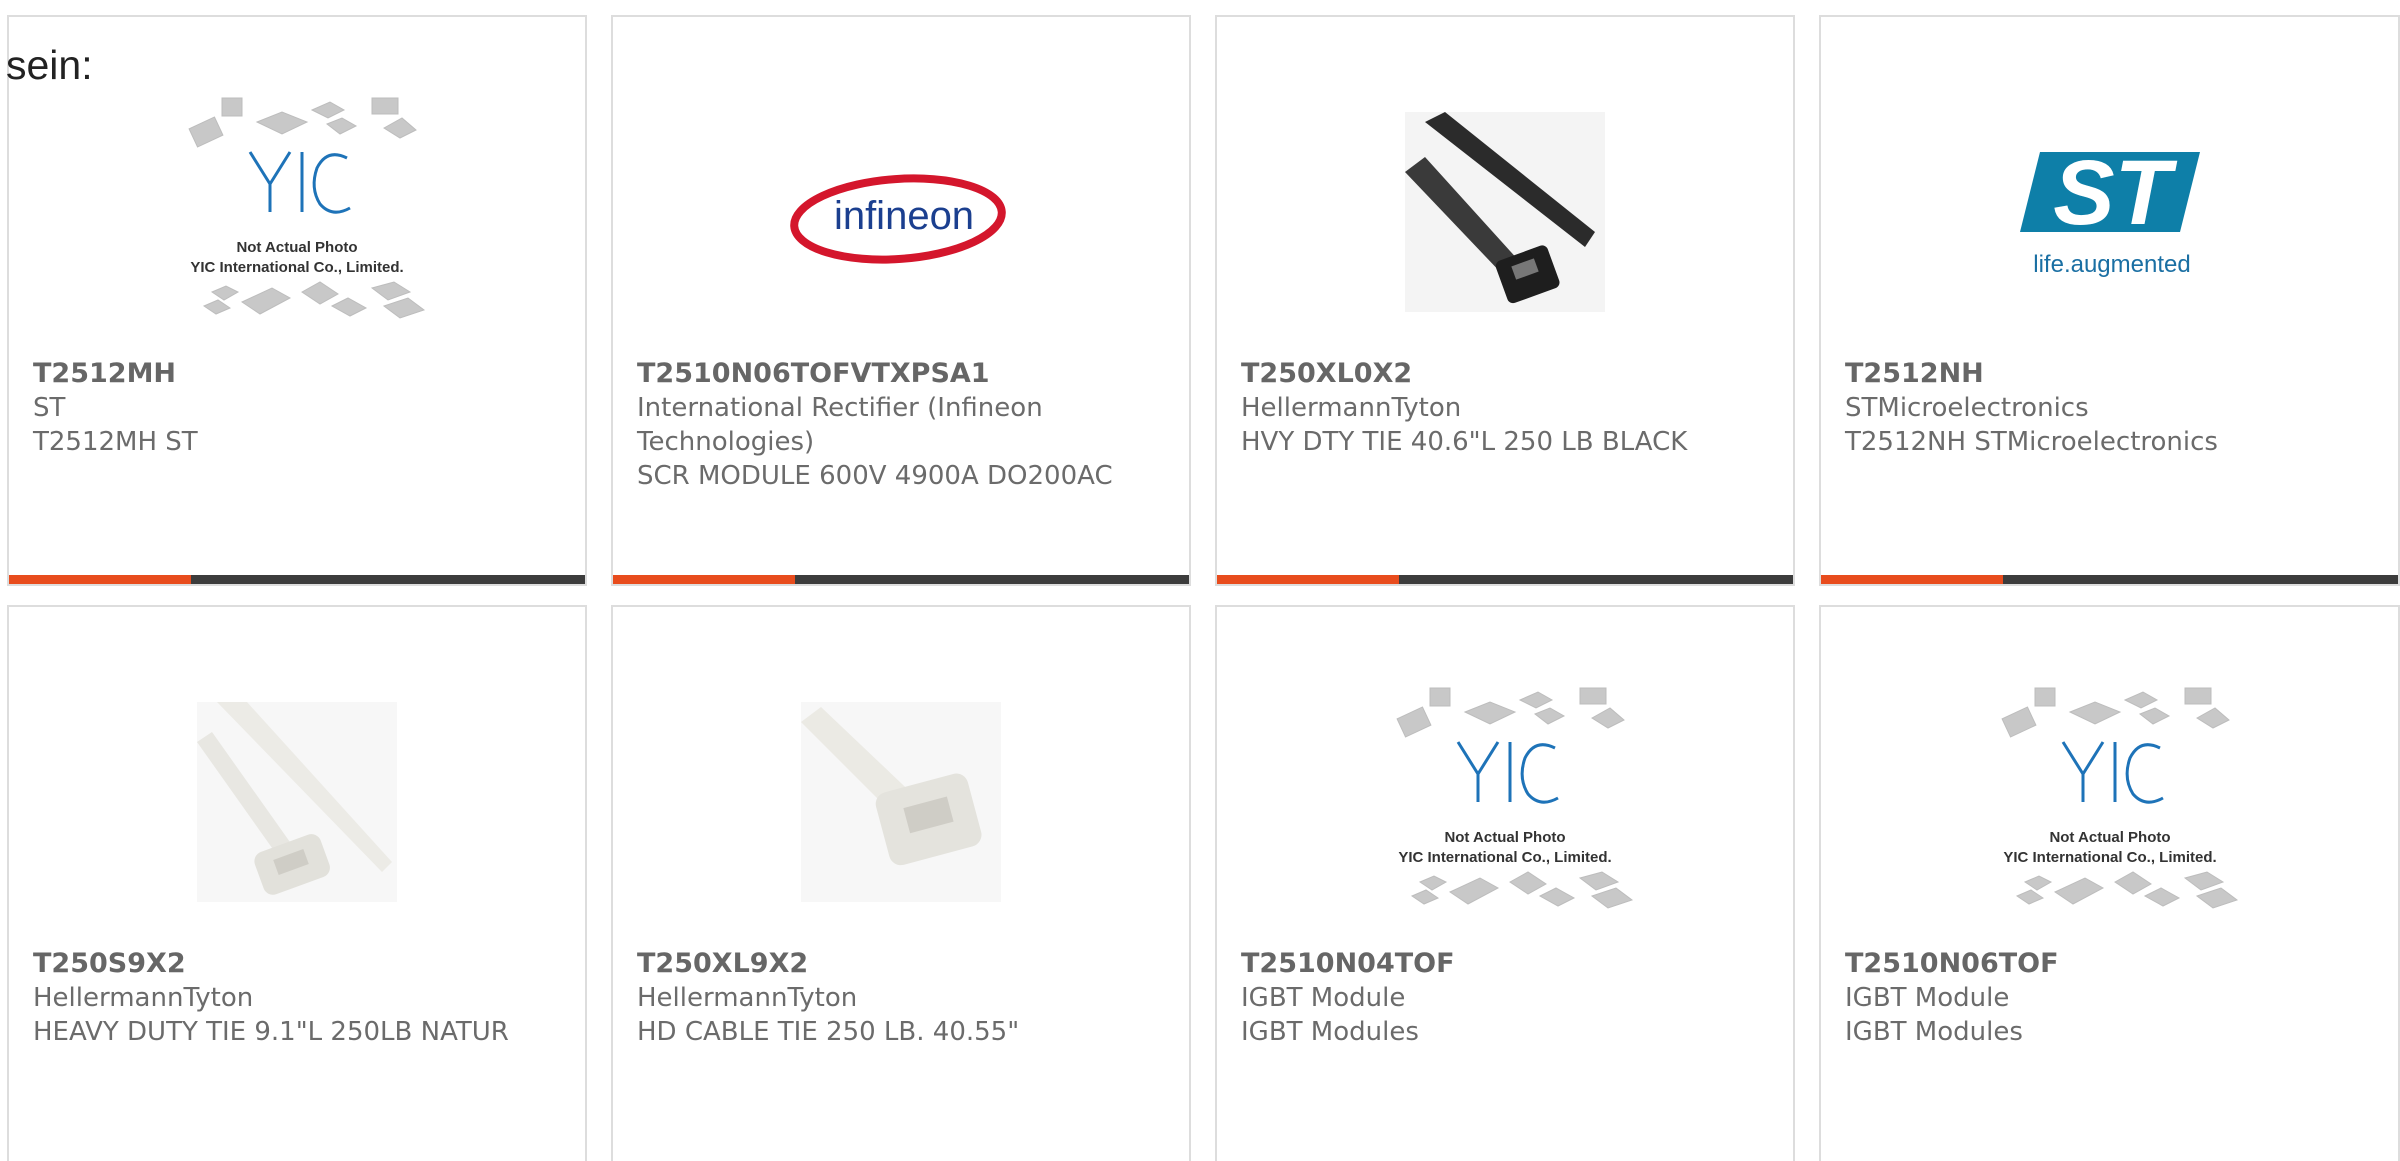 This screenshot has height=1161, width=2400. Describe the element at coordinates (2111, 264) in the screenshot. I see `st-tagline: life.augmented` at that location.